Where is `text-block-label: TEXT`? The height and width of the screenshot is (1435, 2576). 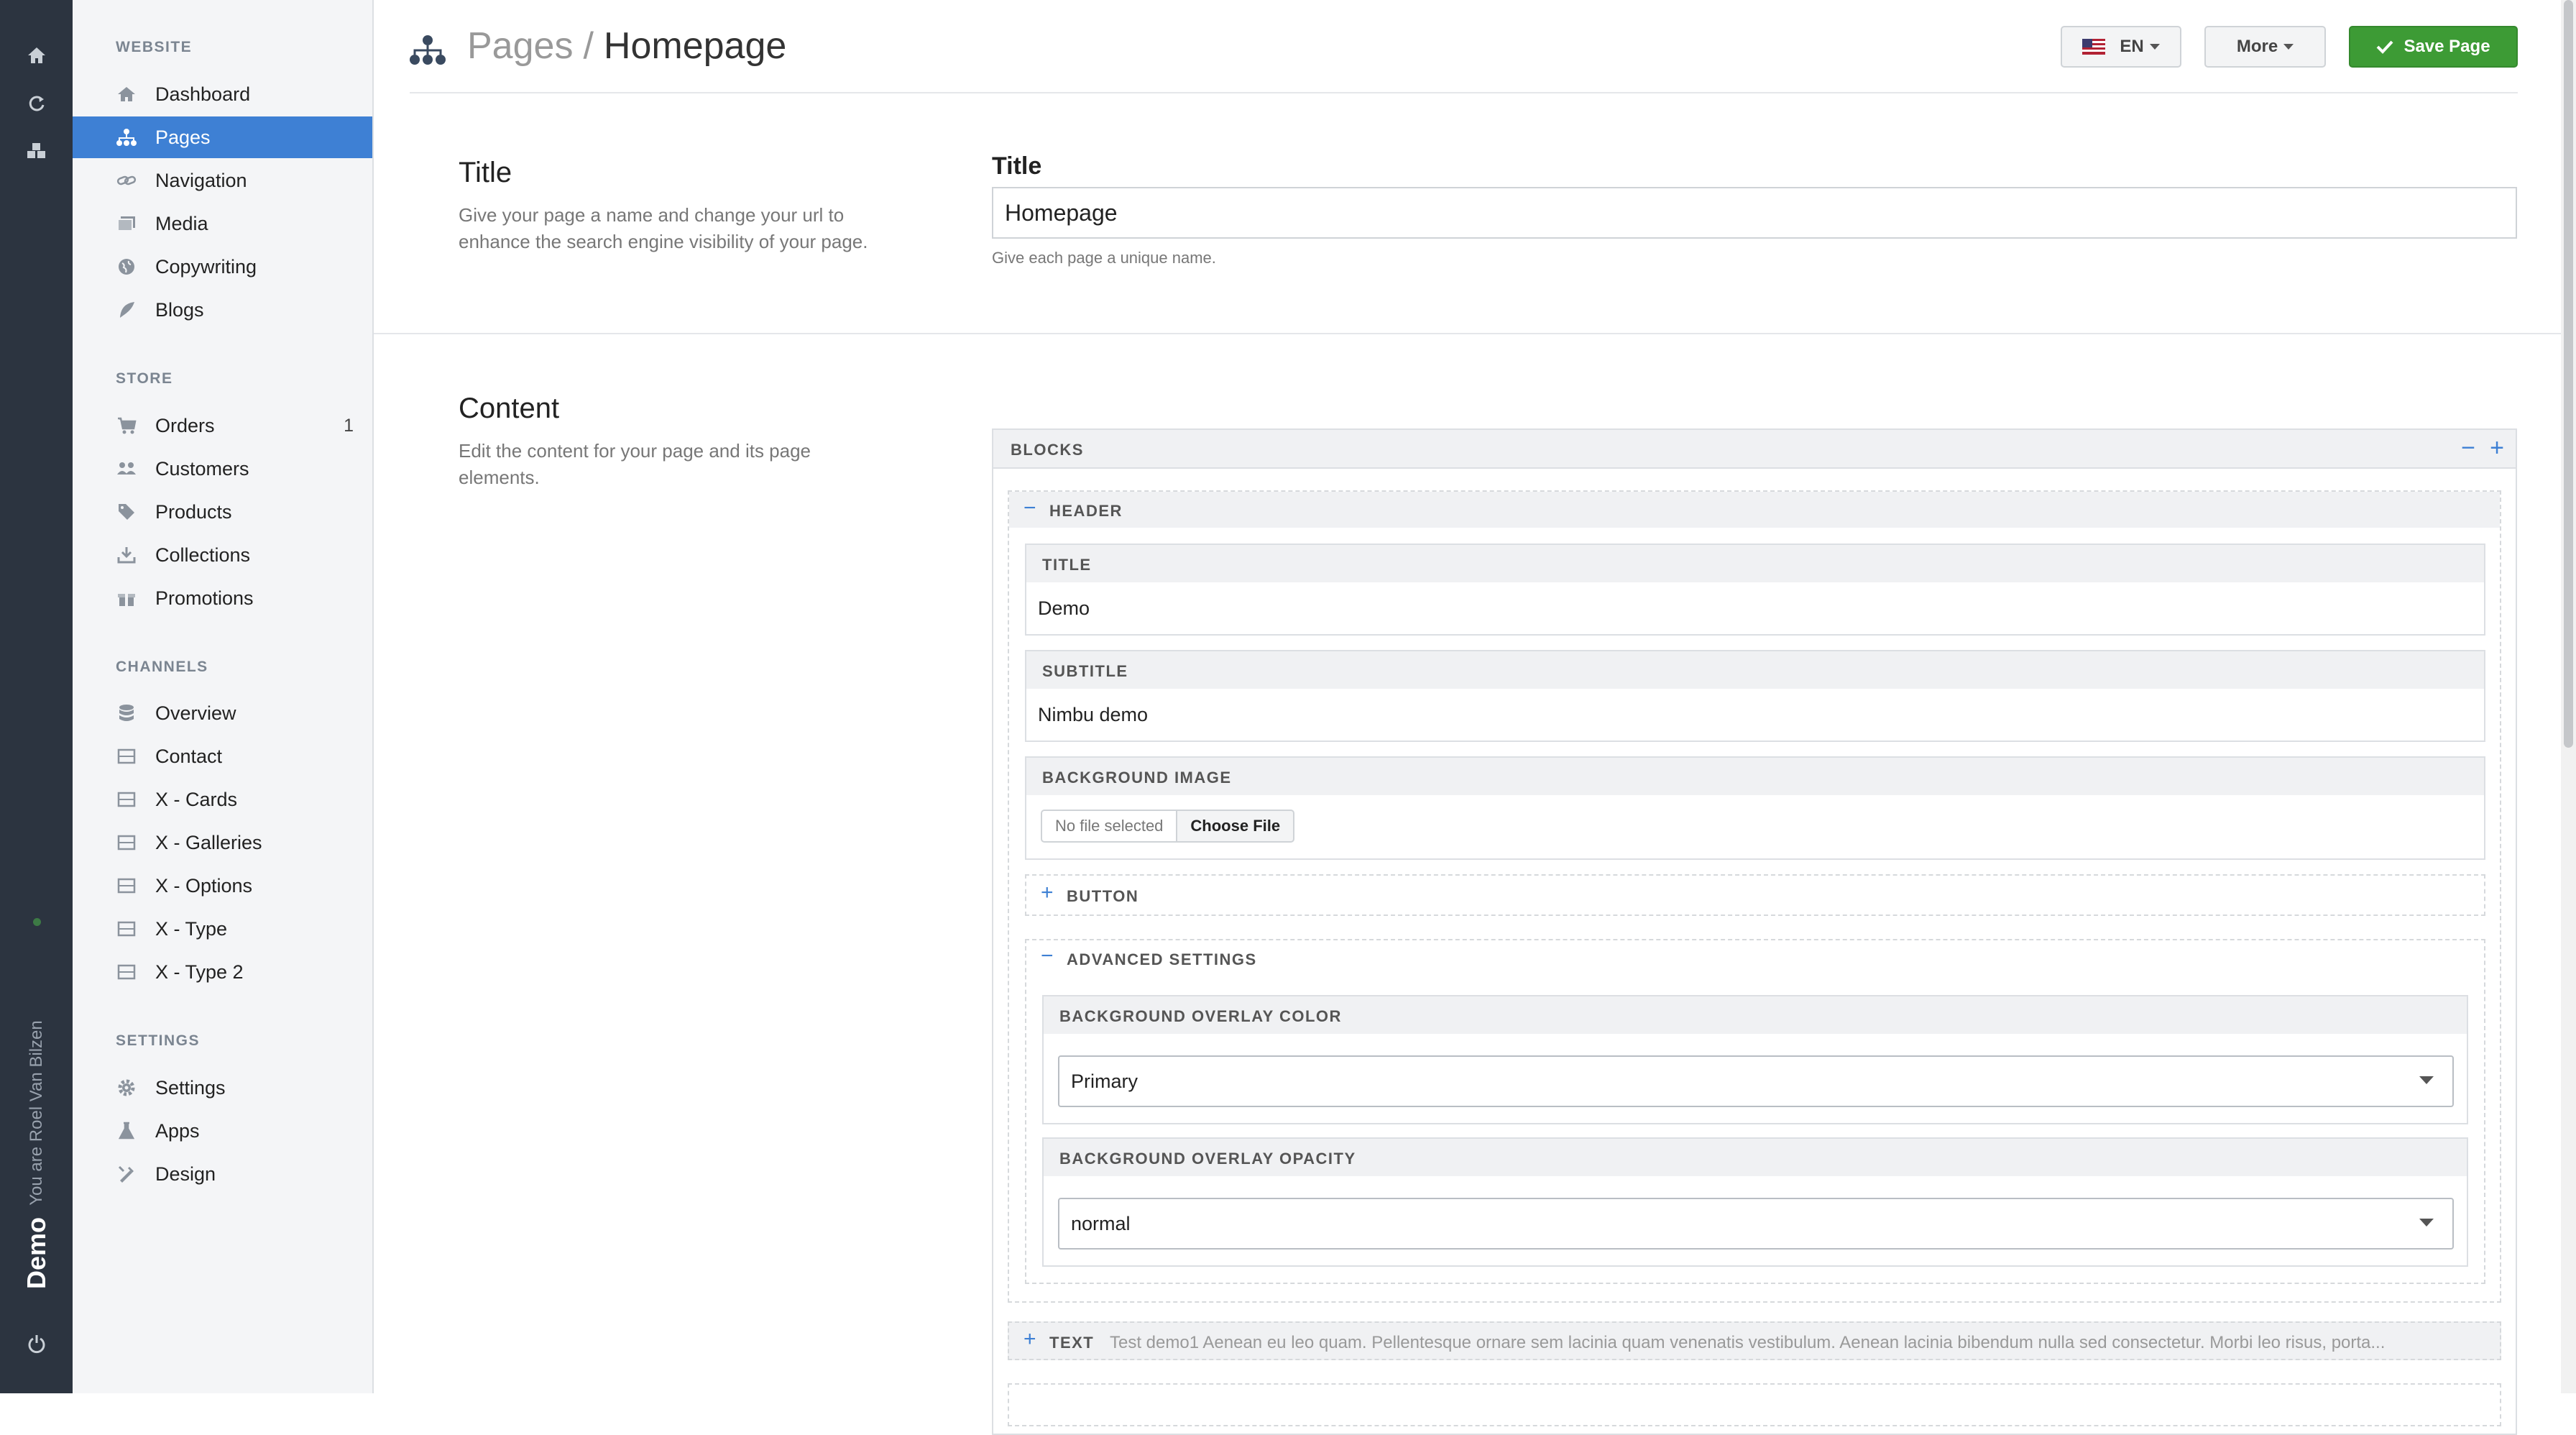 text-block-label: TEXT is located at coordinates (1072, 1343).